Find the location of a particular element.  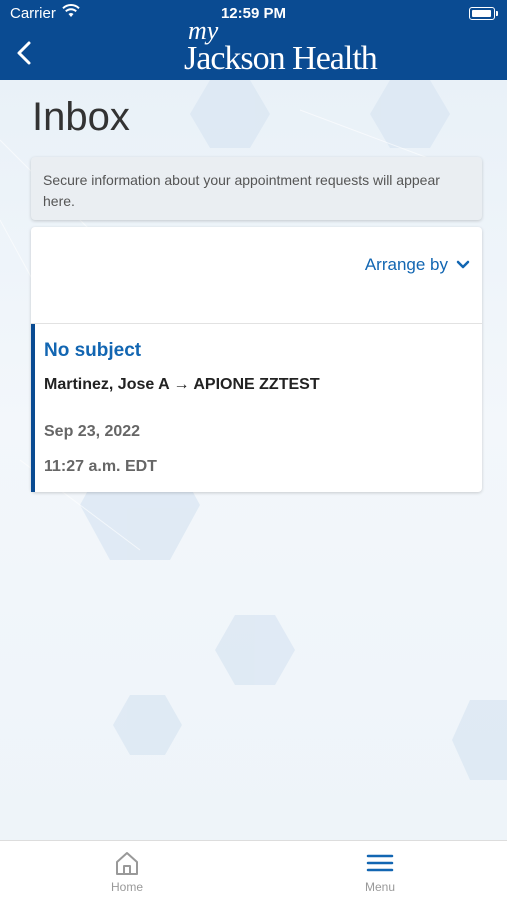

back-button is located at coordinates (25, 53).